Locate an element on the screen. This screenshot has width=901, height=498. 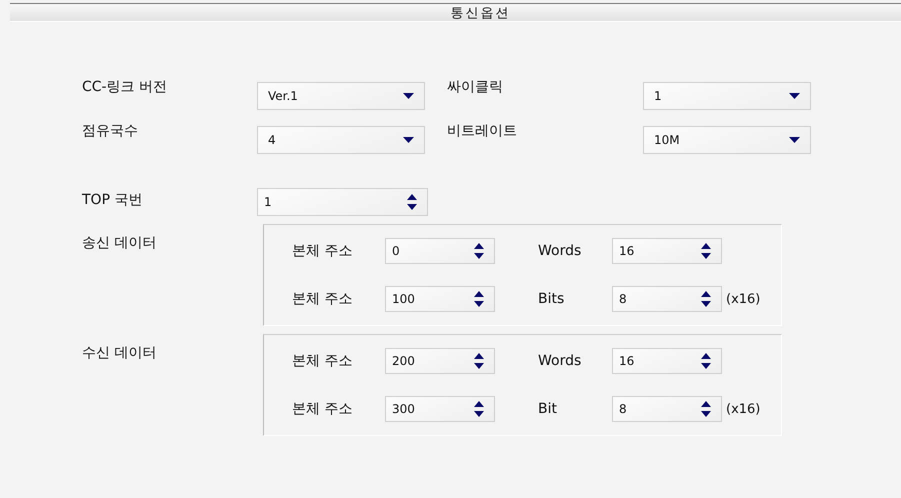
dropdown: 10M is located at coordinates (727, 140).